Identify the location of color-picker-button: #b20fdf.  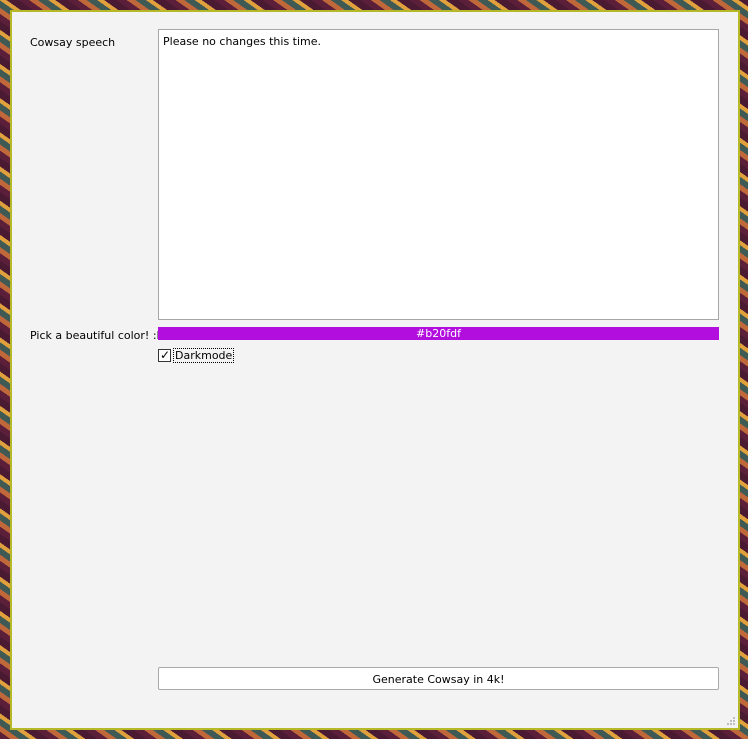
(438, 333).